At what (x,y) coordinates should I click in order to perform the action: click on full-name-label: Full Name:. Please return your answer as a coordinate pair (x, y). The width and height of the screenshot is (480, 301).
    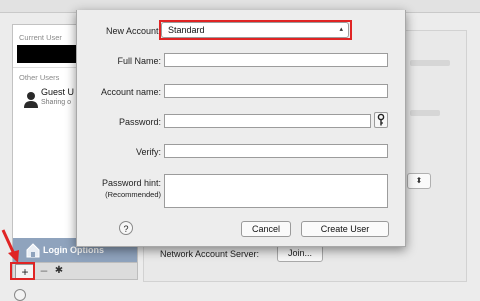
    Looking at the image, I should click on (139, 61).